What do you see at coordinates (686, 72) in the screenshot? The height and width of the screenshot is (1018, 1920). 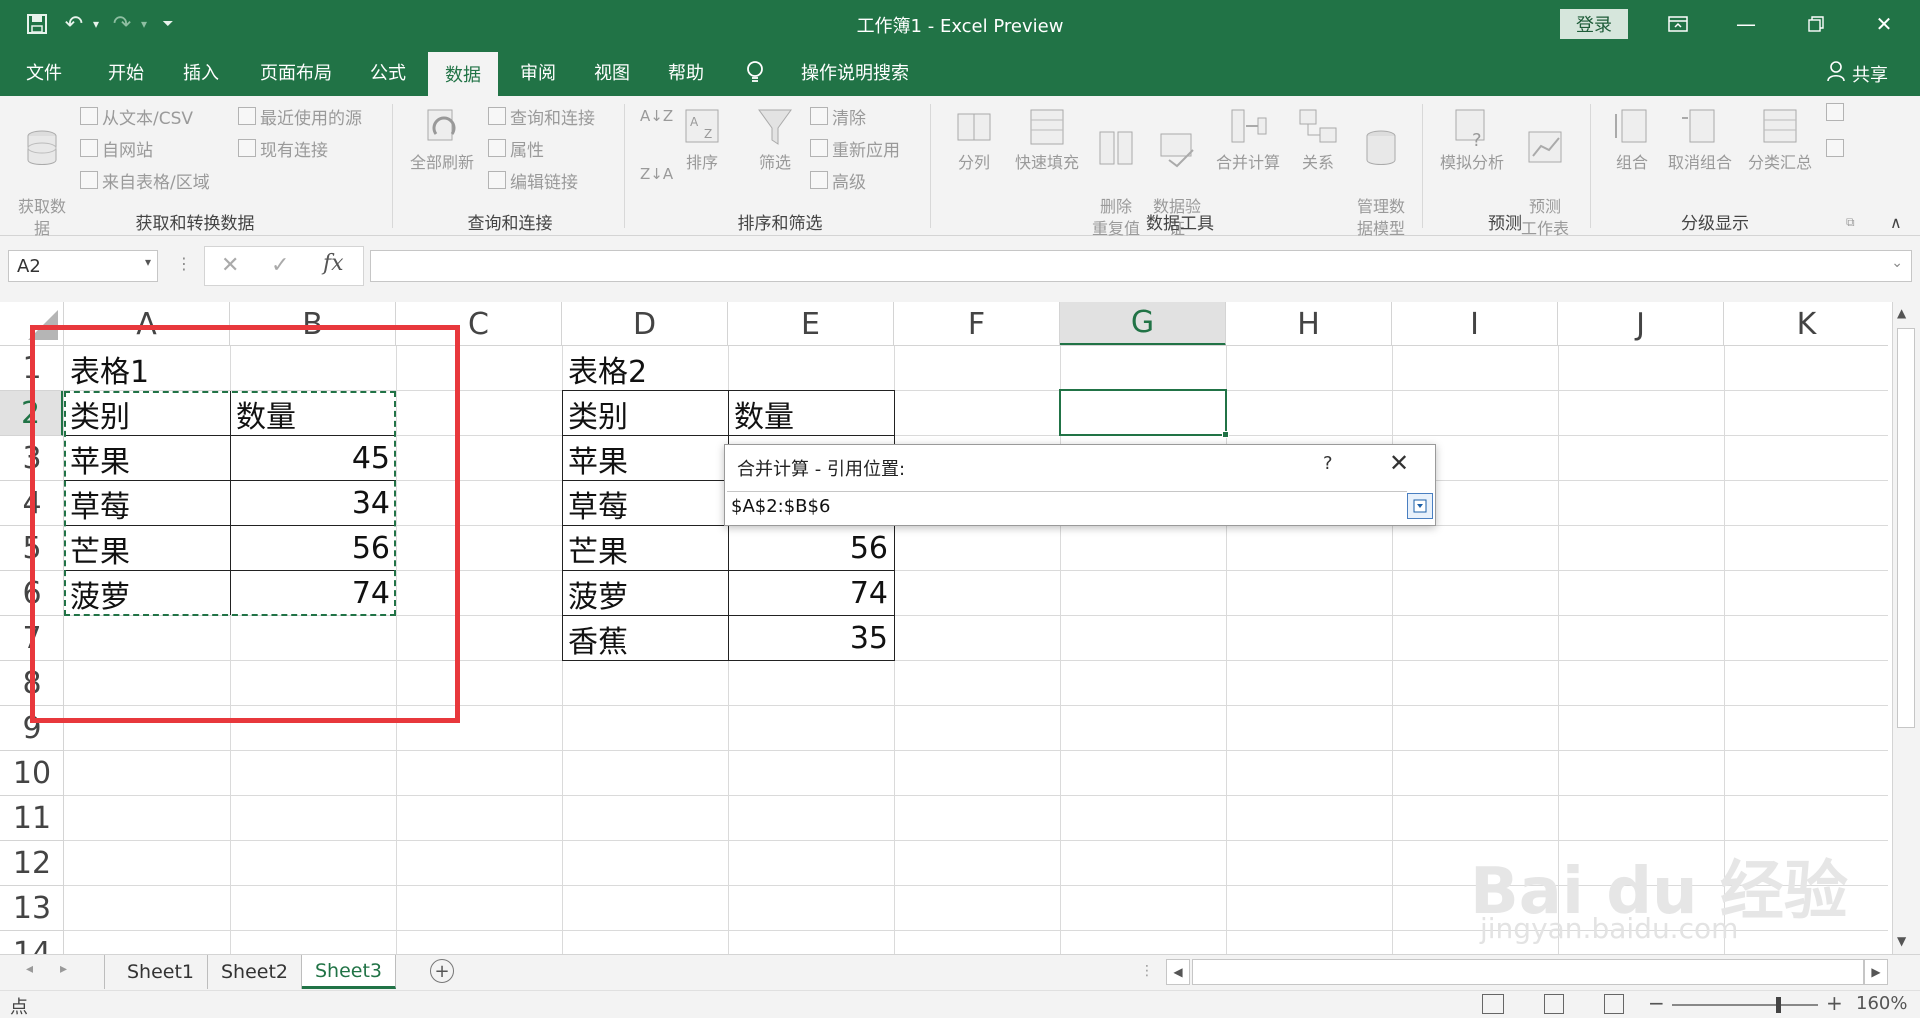 I see `tab-help: 帮助` at bounding box center [686, 72].